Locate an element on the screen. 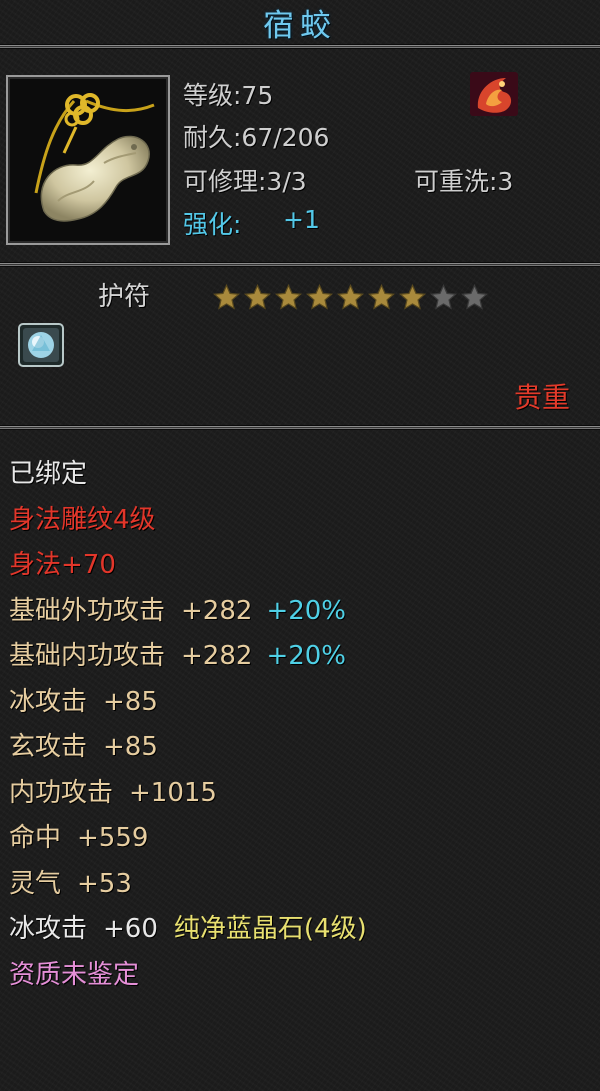  attribute-line: 基础内功攻击 +282 +20% is located at coordinates (188, 657).